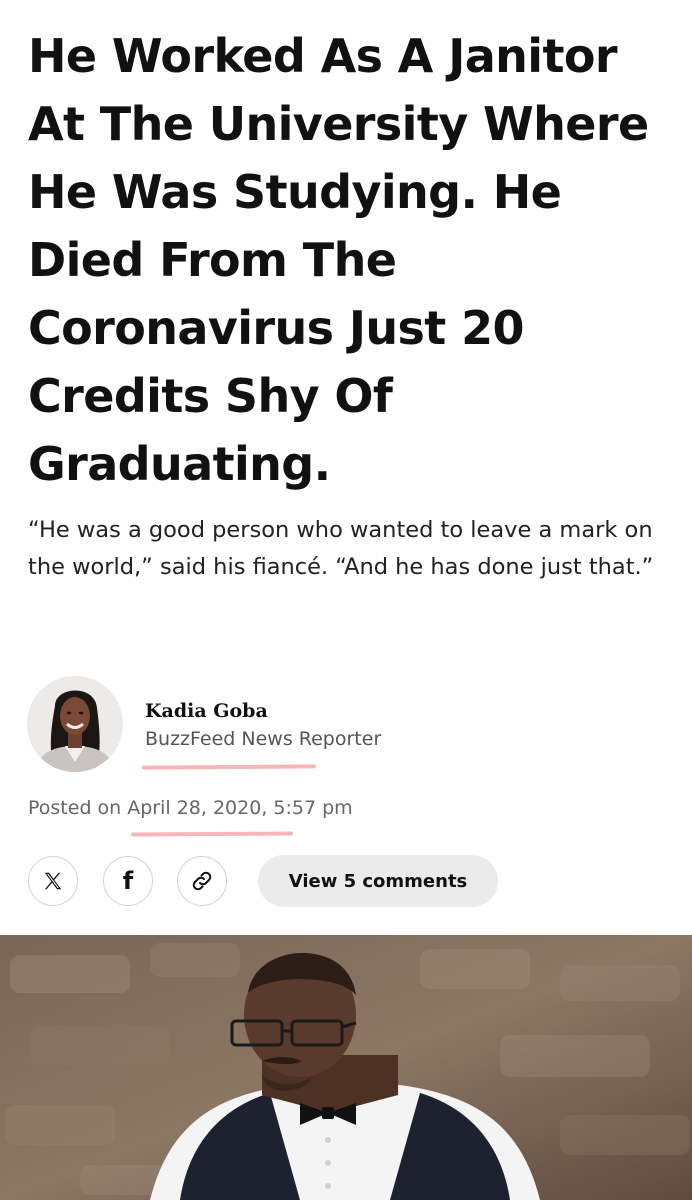  I want to click on posted-timestamp: Posted on April 28, 2020, 5:57 pm, so click(190, 808).